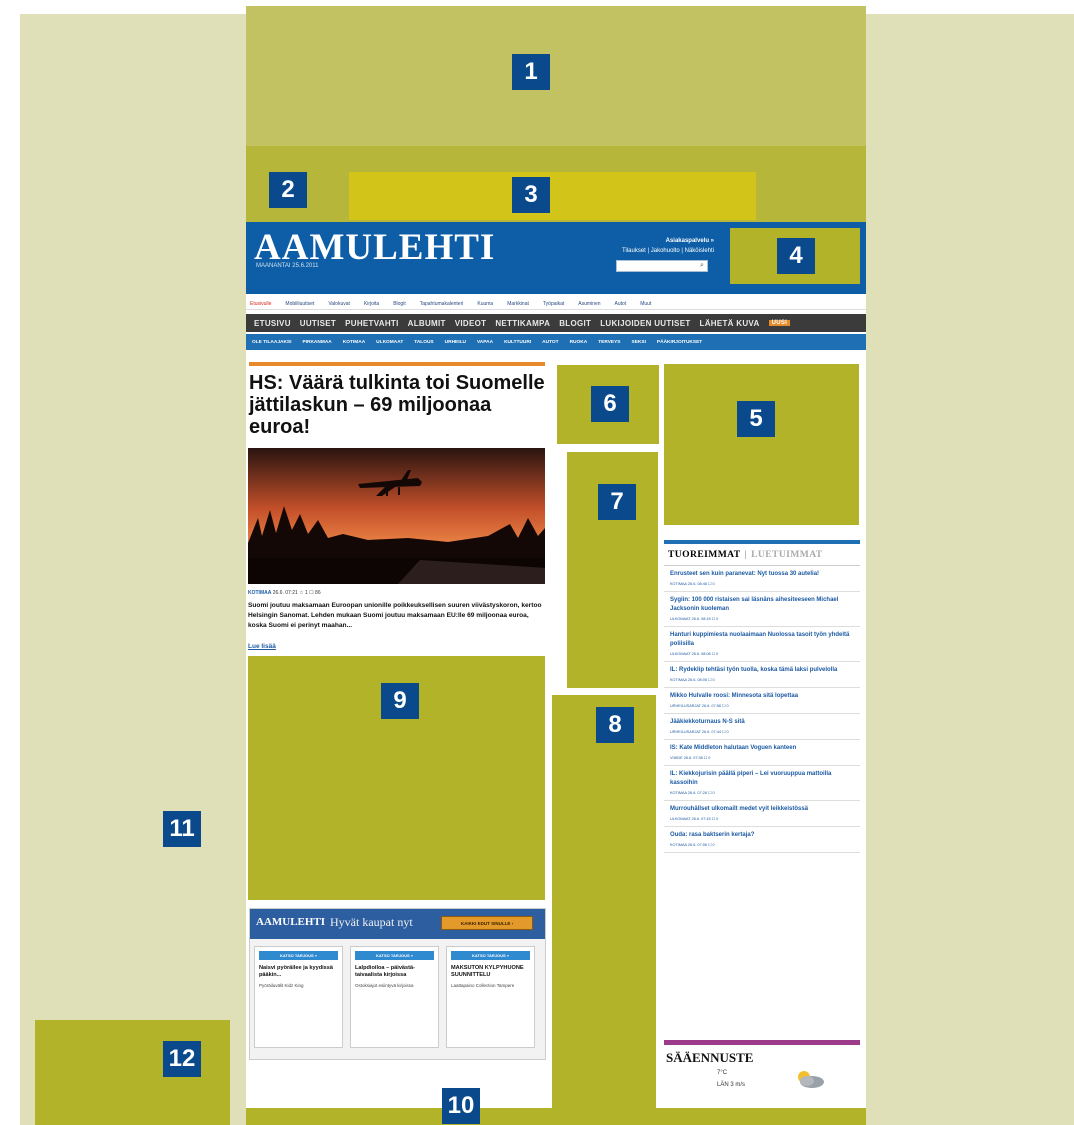 The width and height of the screenshot is (1074, 1125). What do you see at coordinates (471, 323) in the screenshot?
I see `main-nav-item: VIDEOT` at bounding box center [471, 323].